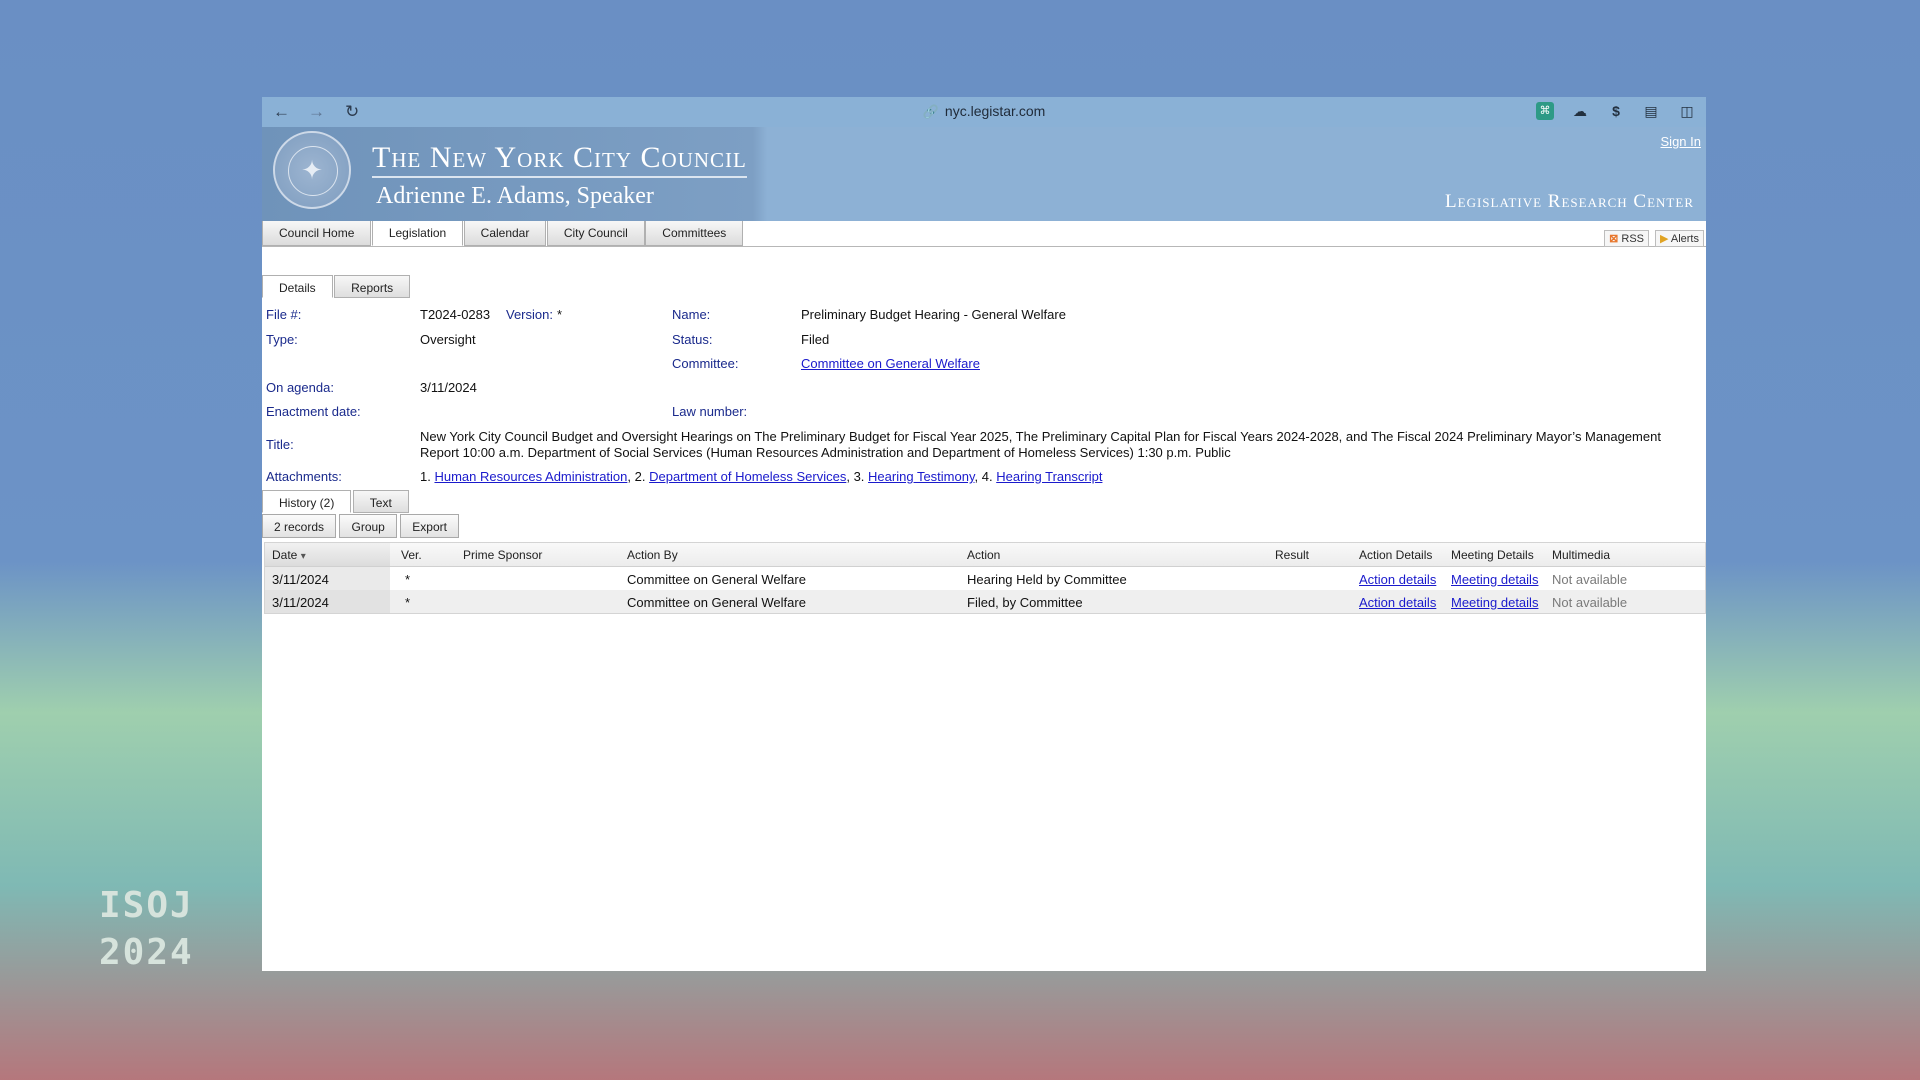 Image resolution: width=1920 pixels, height=1080 pixels. Describe the element at coordinates (1025, 602) in the screenshot. I see `row-action: Filed, by Committee` at that location.